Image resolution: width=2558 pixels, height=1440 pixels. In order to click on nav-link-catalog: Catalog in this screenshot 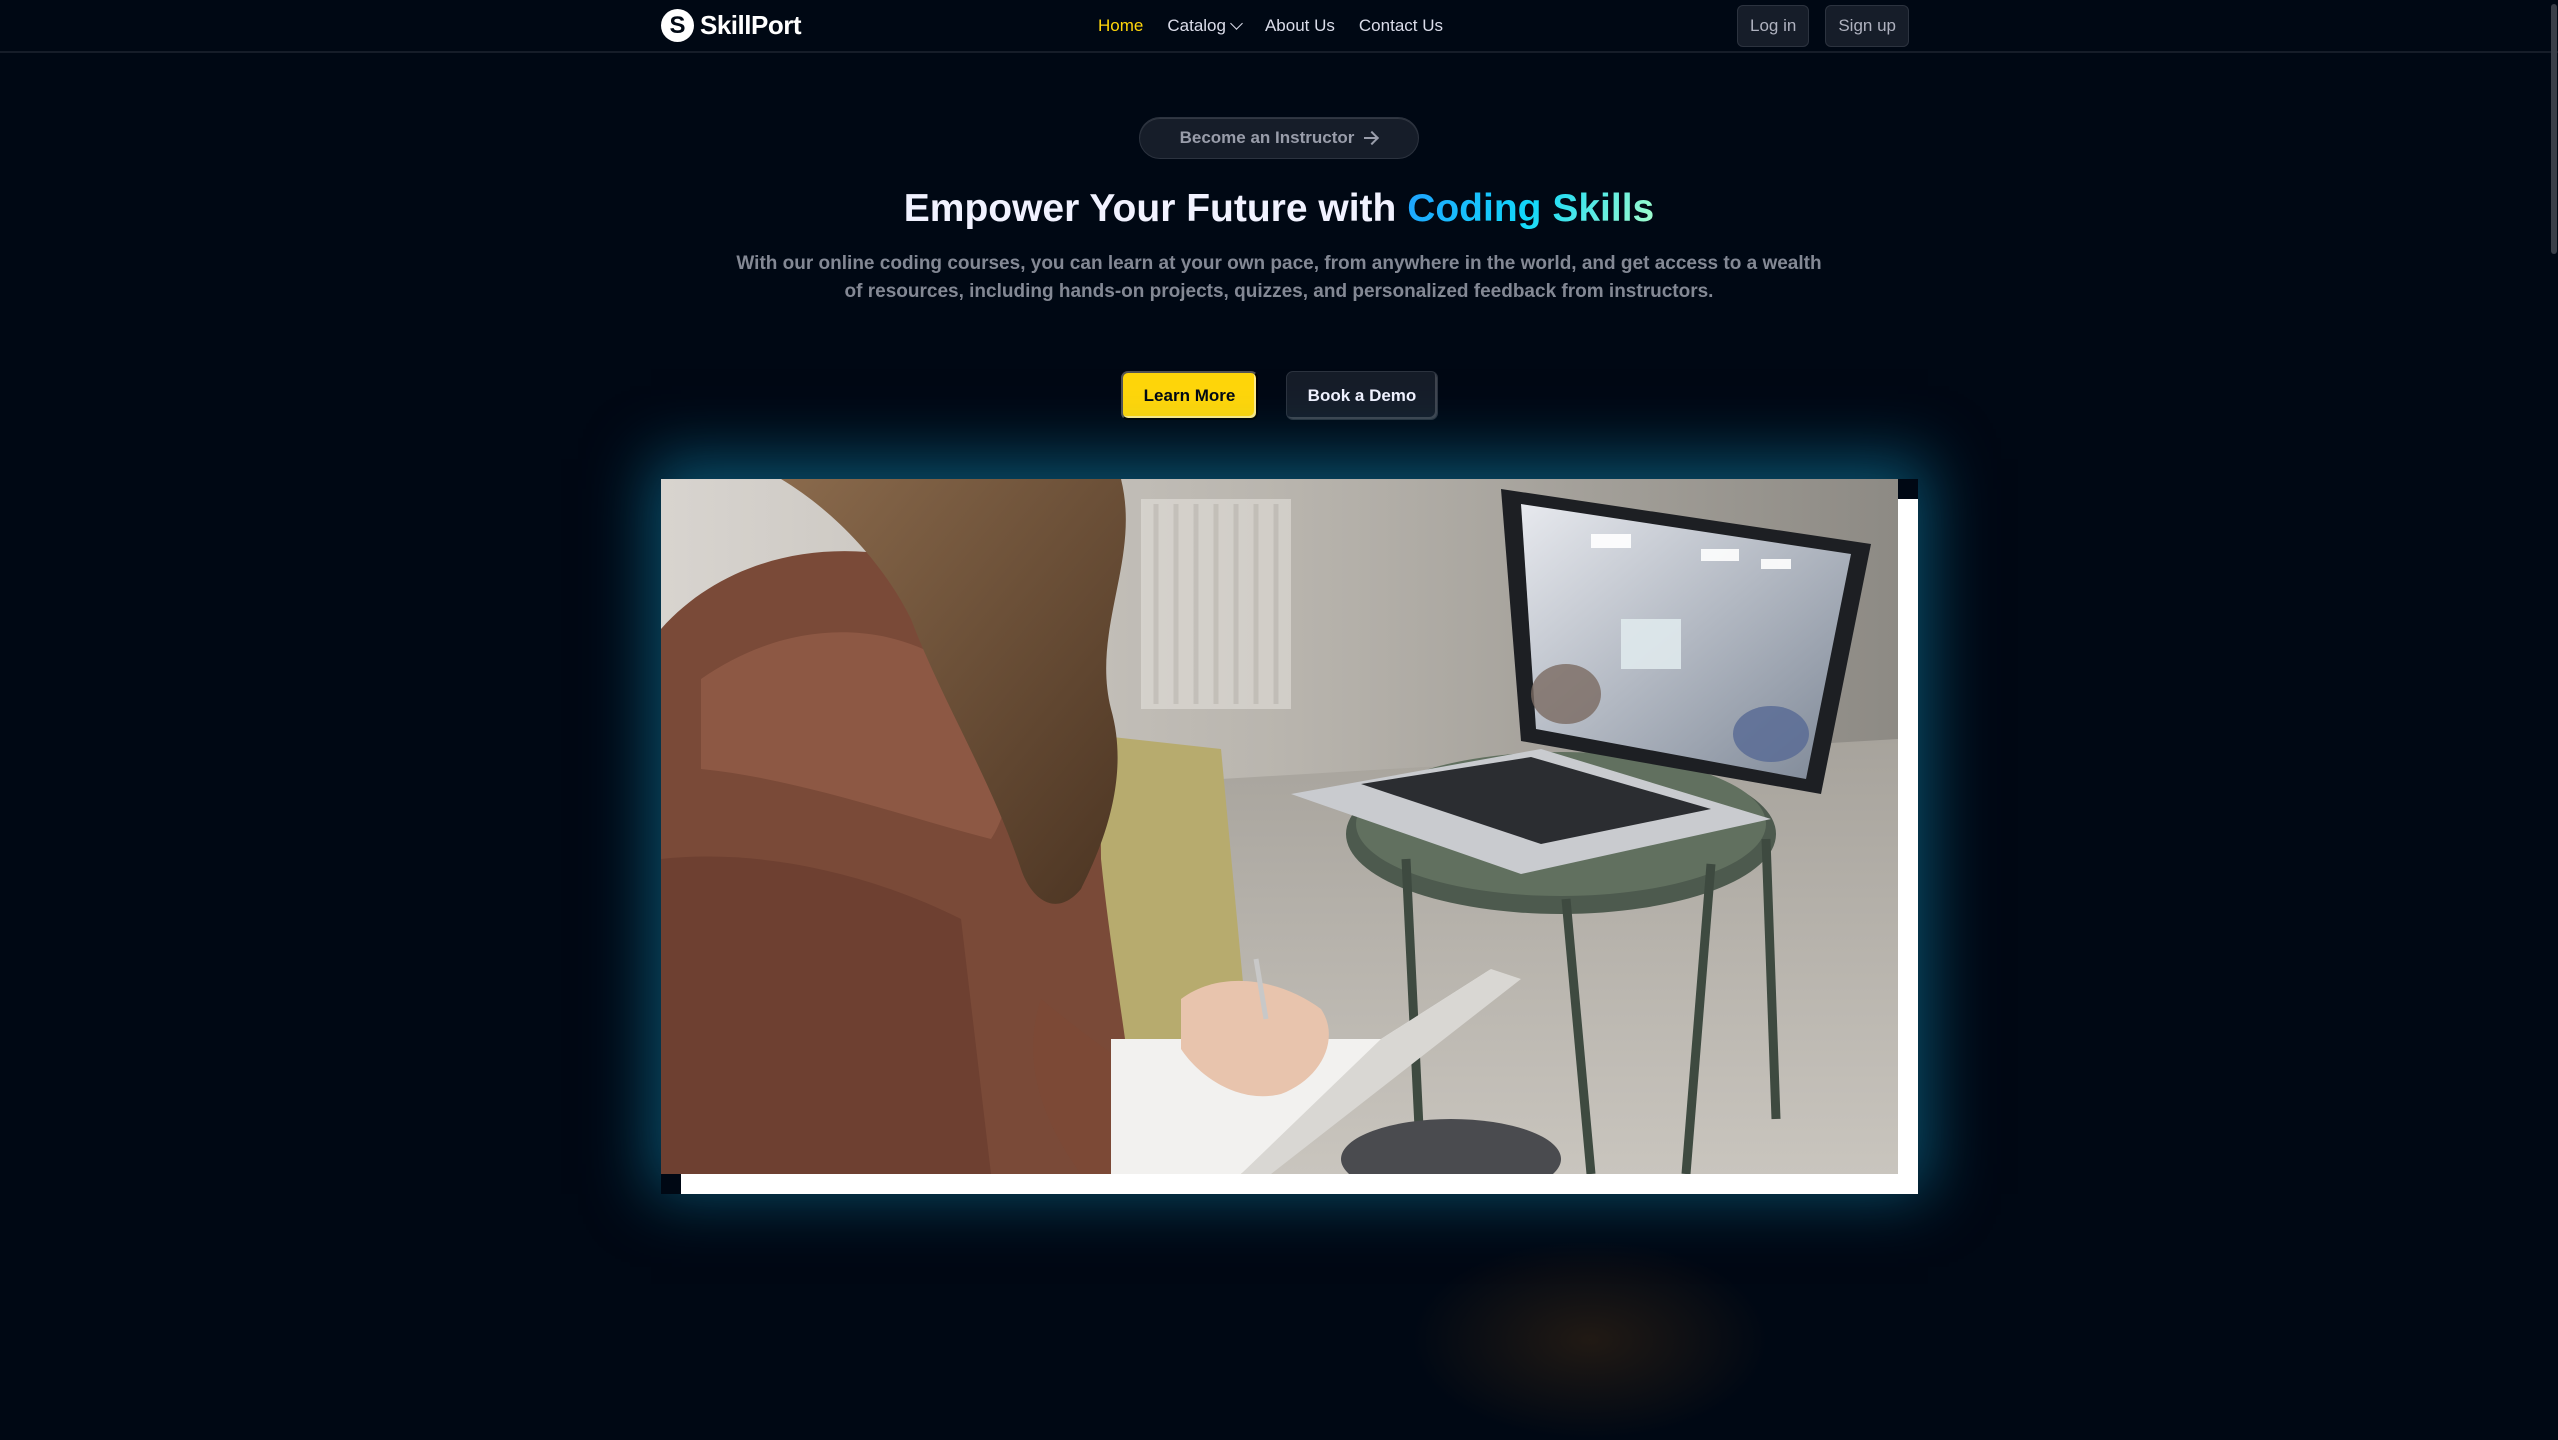, I will do `click(1205, 25)`.